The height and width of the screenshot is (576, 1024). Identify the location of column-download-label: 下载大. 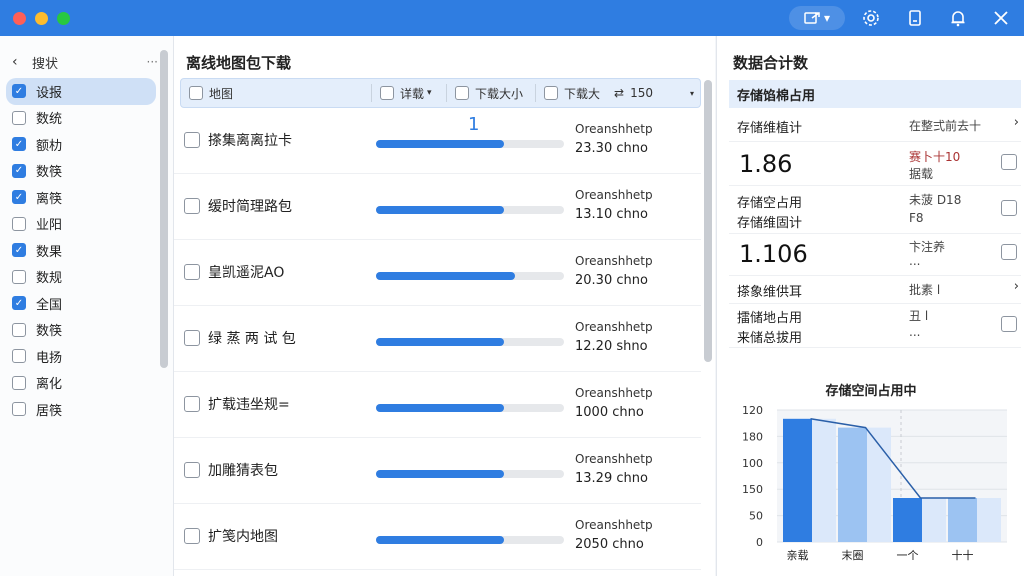
(582, 93).